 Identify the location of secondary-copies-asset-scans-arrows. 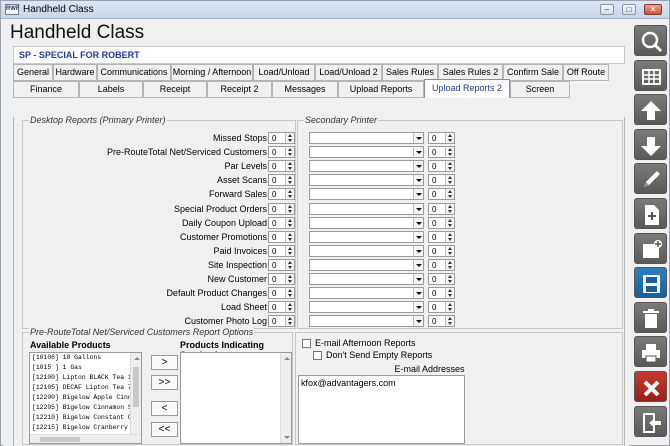
(449, 180).